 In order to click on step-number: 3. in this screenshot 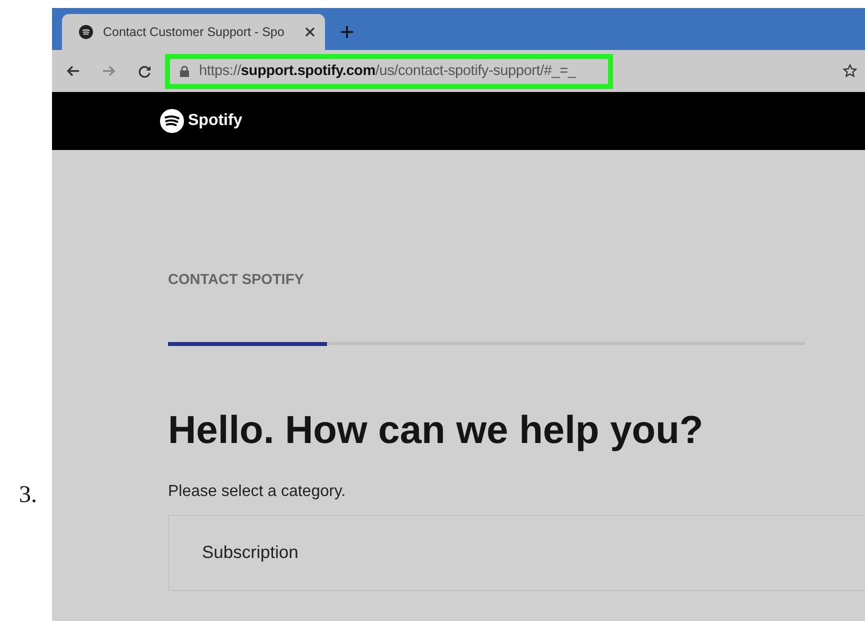, I will do `click(28, 495)`.